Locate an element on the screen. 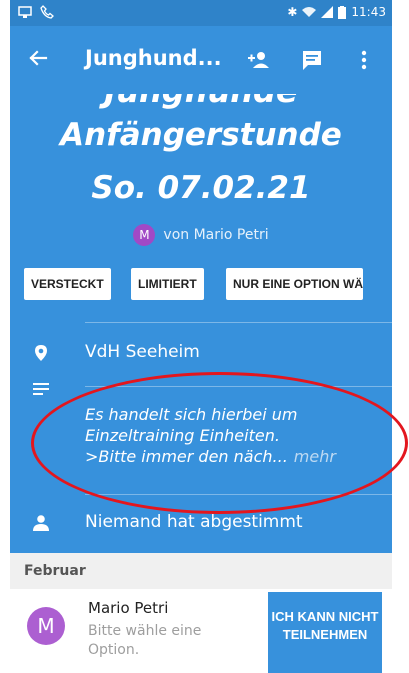 The width and height of the screenshot is (409, 673). tag-row: VERSTECKT LIMITIERT NUR EINE OPTION WÄ is located at coordinates (201, 285).